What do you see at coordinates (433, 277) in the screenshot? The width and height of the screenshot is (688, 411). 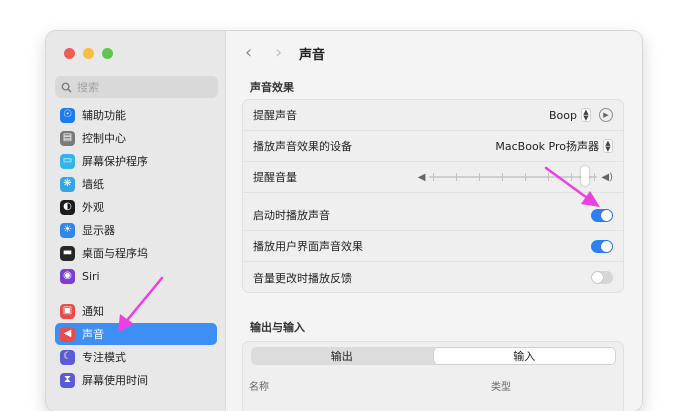 I see `volume-feedback-row: 音量更改时播放反馈` at bounding box center [433, 277].